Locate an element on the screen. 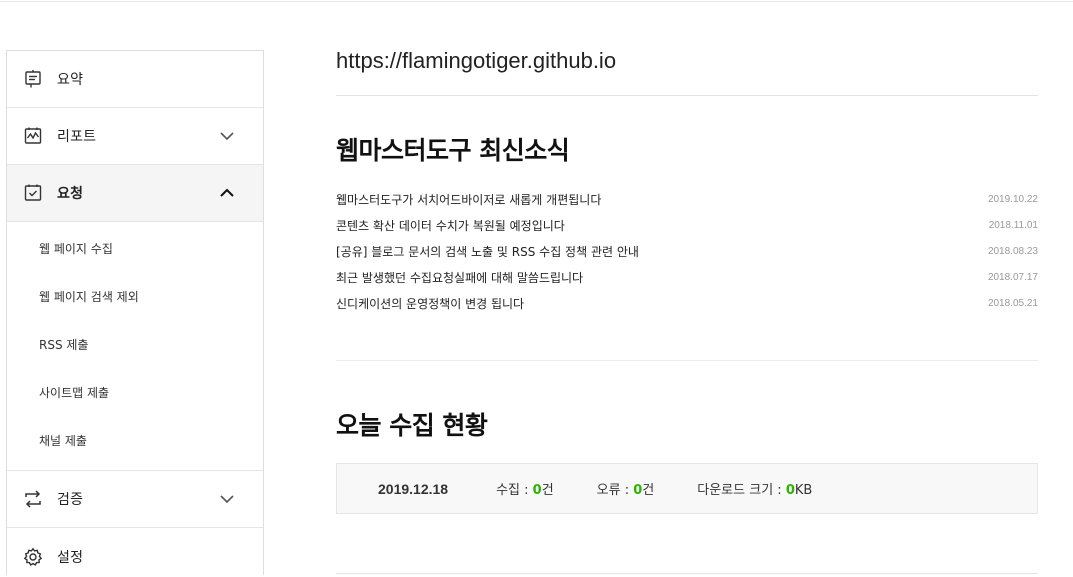  list-item: 신디케이션의 운영정책이 변경 됩니다 2018.05.21 is located at coordinates (687, 303).